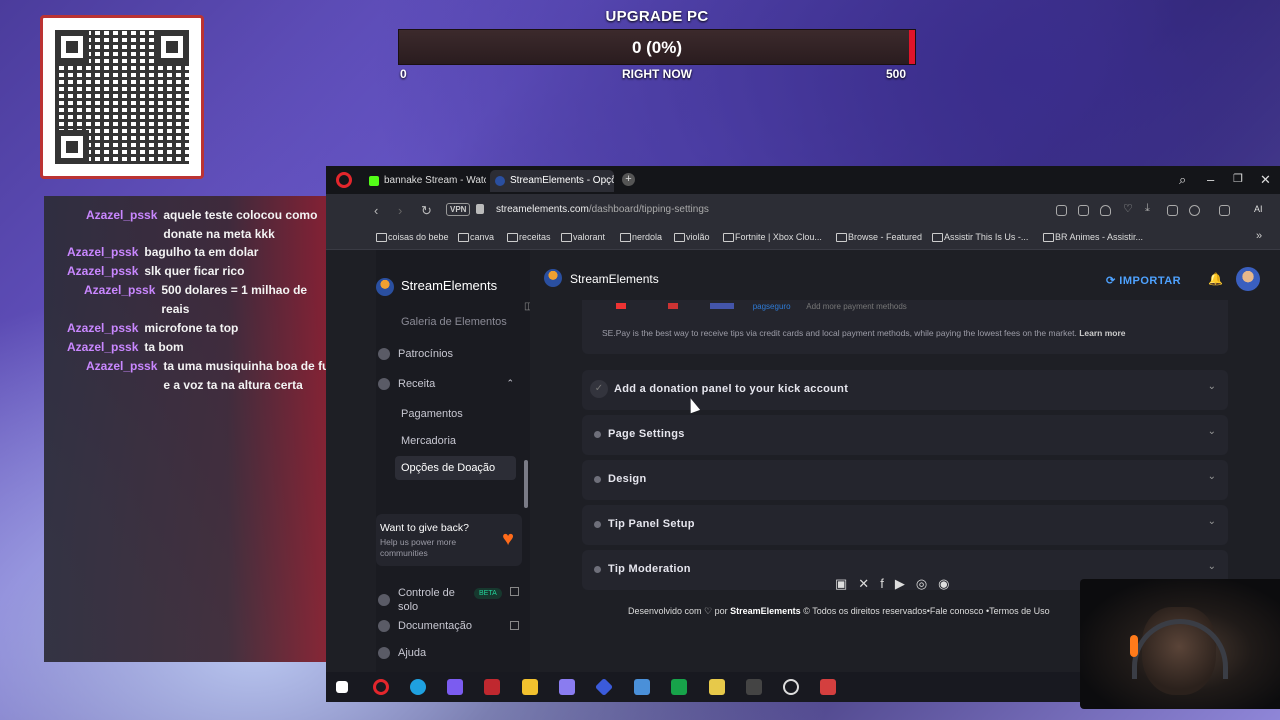 The image size is (1280, 720). What do you see at coordinates (1258, 209) in the screenshot?
I see `aria-ai-button: AI` at bounding box center [1258, 209].